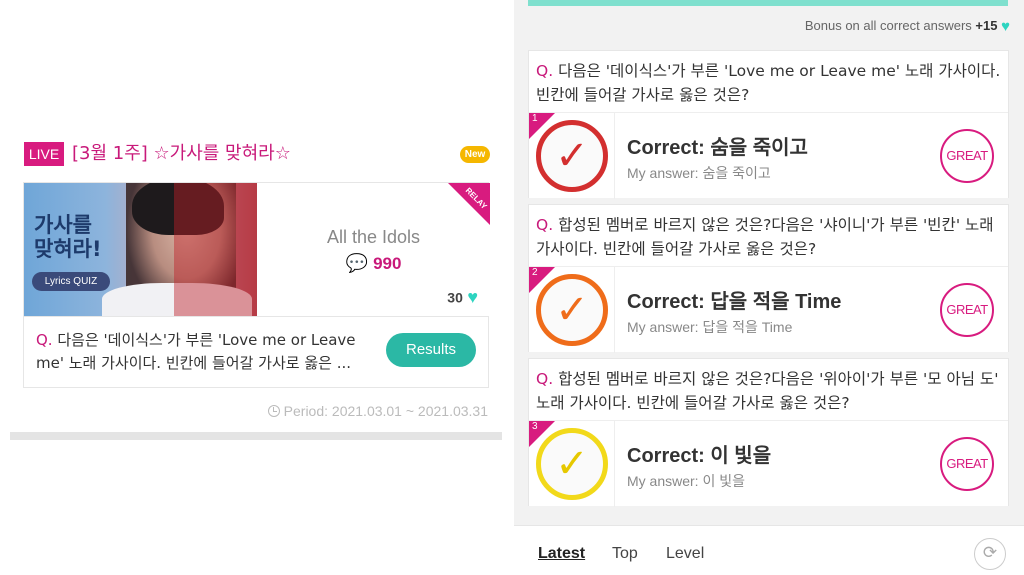 The width and height of the screenshot is (1024, 575). I want to click on quiz-title: [3월 1주] ☆가사를 맞혀라☆, so click(181, 154).